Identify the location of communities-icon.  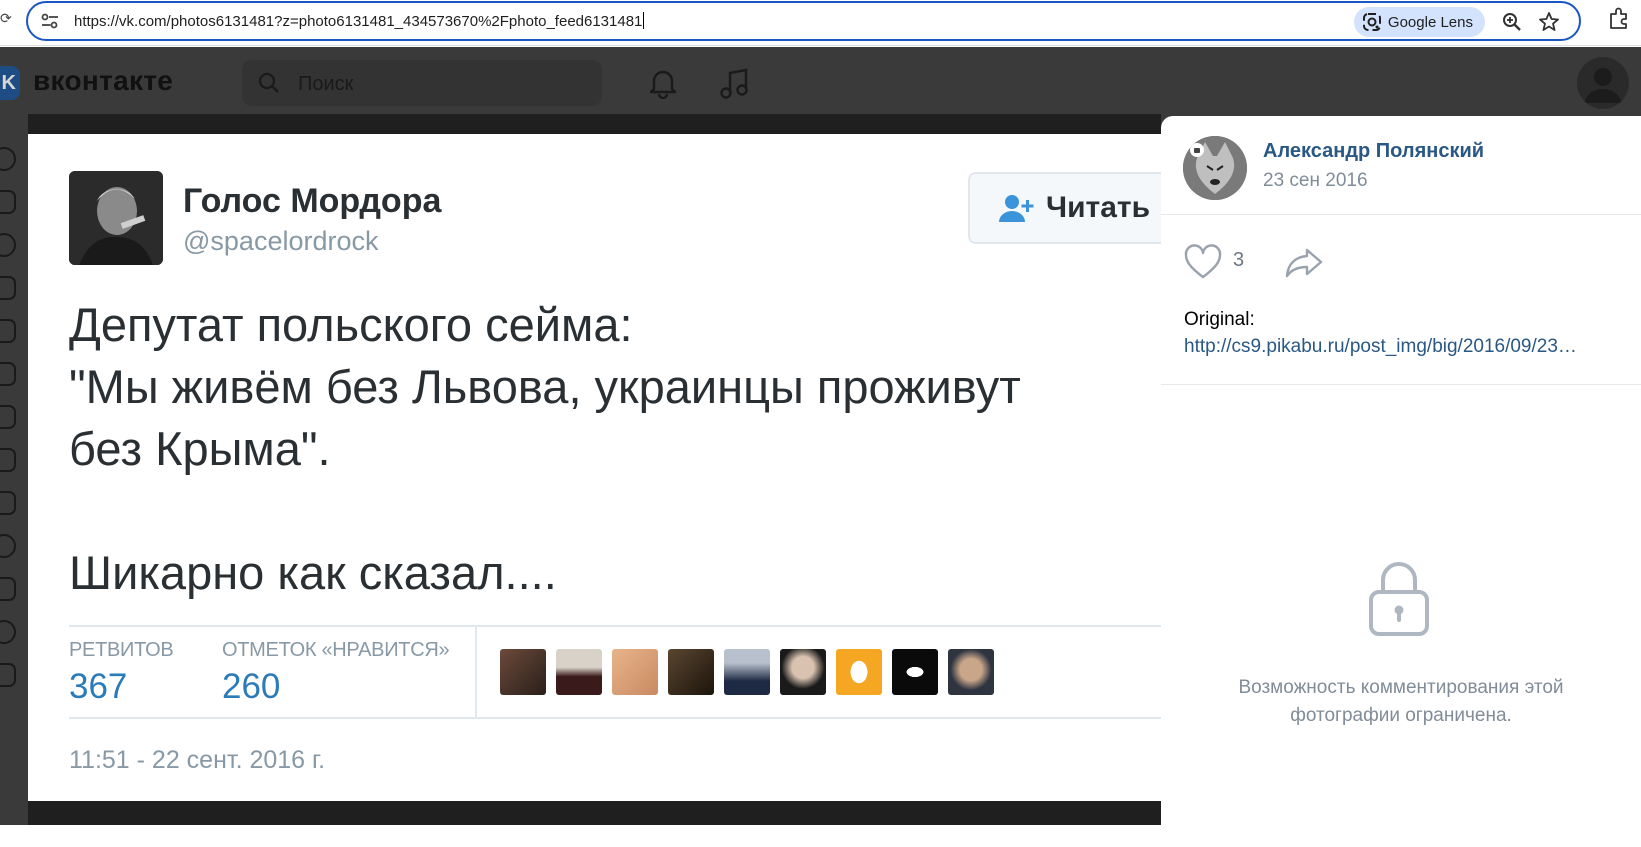
(8, 374).